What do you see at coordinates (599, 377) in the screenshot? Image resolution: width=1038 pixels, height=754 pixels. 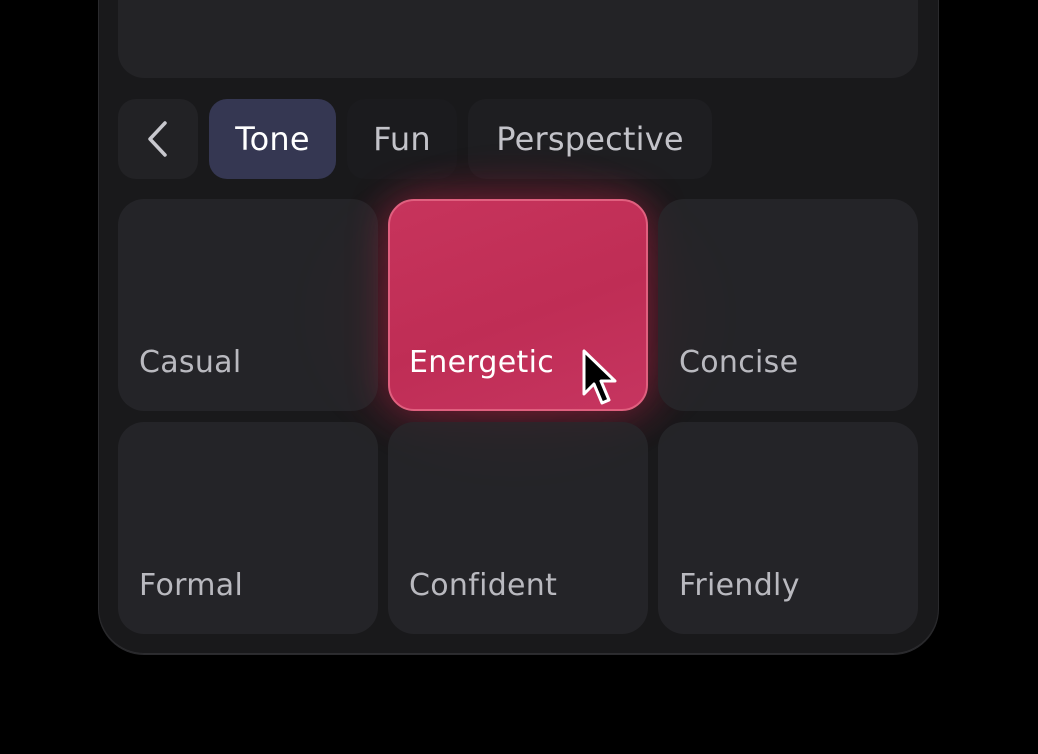 I see `mouse-pointer-icon` at bounding box center [599, 377].